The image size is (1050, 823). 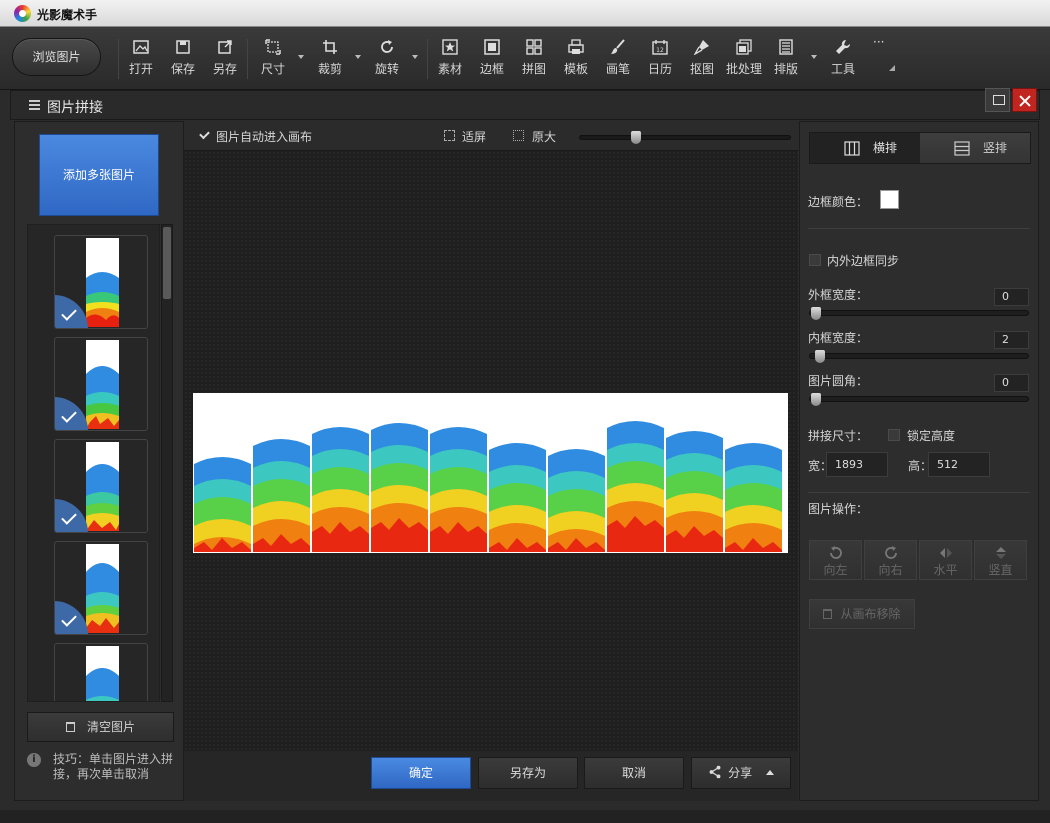 What do you see at coordinates (741, 773) in the screenshot?
I see `share-button: 分享` at bounding box center [741, 773].